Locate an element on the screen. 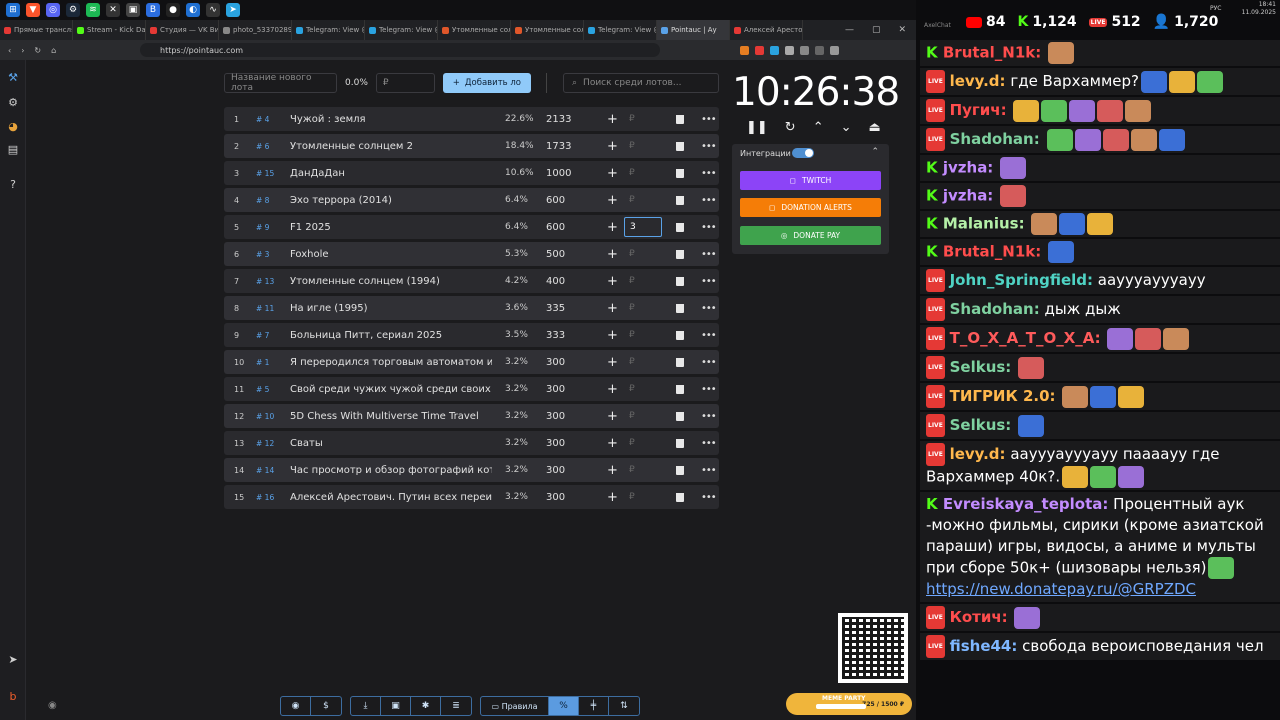  lot-name: Алексей Арестович. Путин всех переигра is located at coordinates (391, 497).